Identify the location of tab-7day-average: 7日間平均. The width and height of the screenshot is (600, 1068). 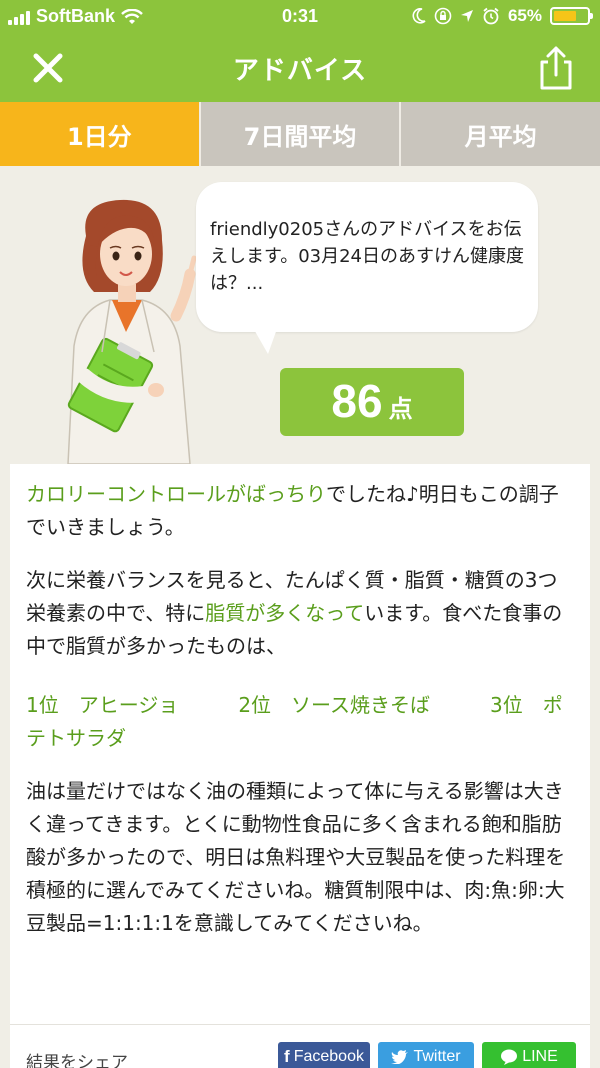
(299, 134).